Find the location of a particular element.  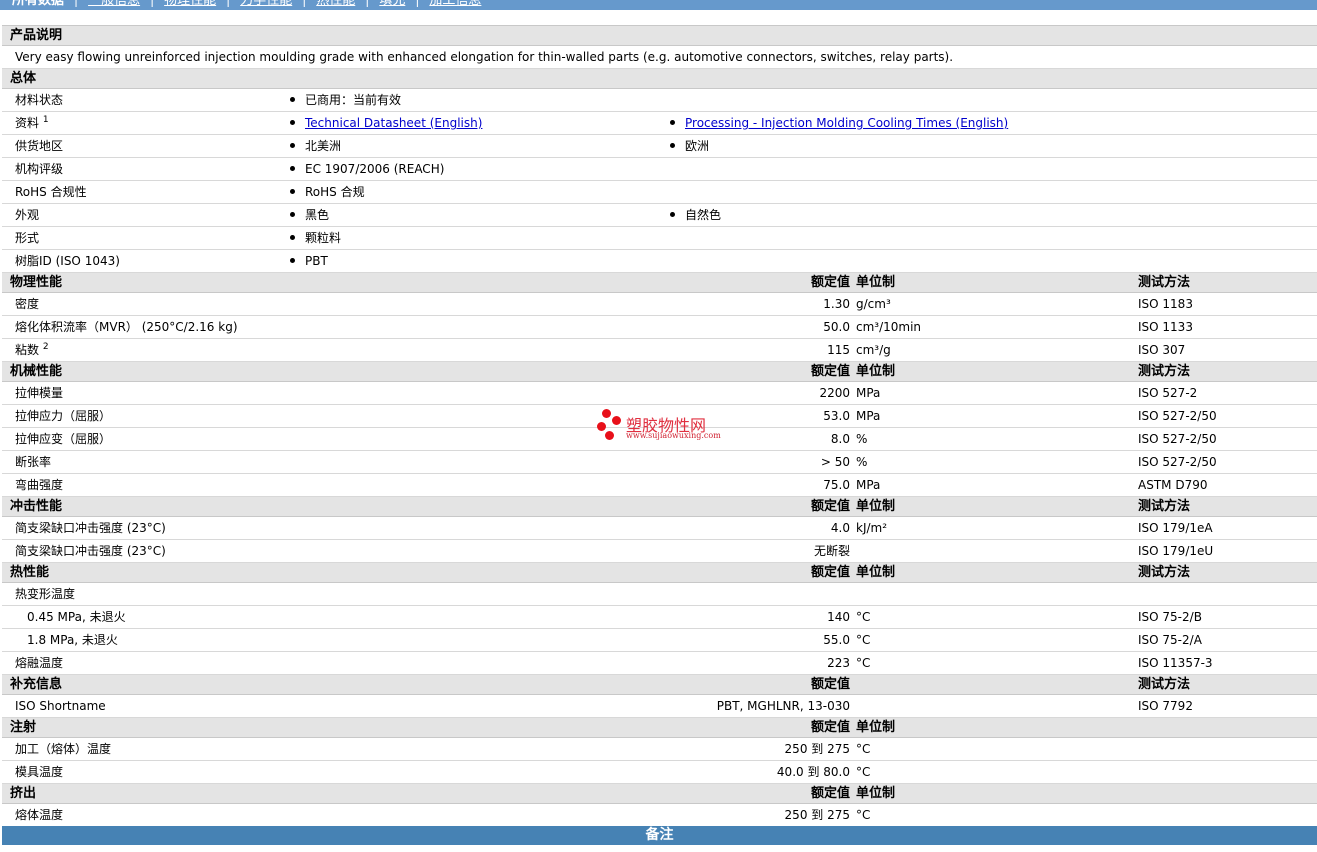

row-label: 断张率 is located at coordinates (33, 462).